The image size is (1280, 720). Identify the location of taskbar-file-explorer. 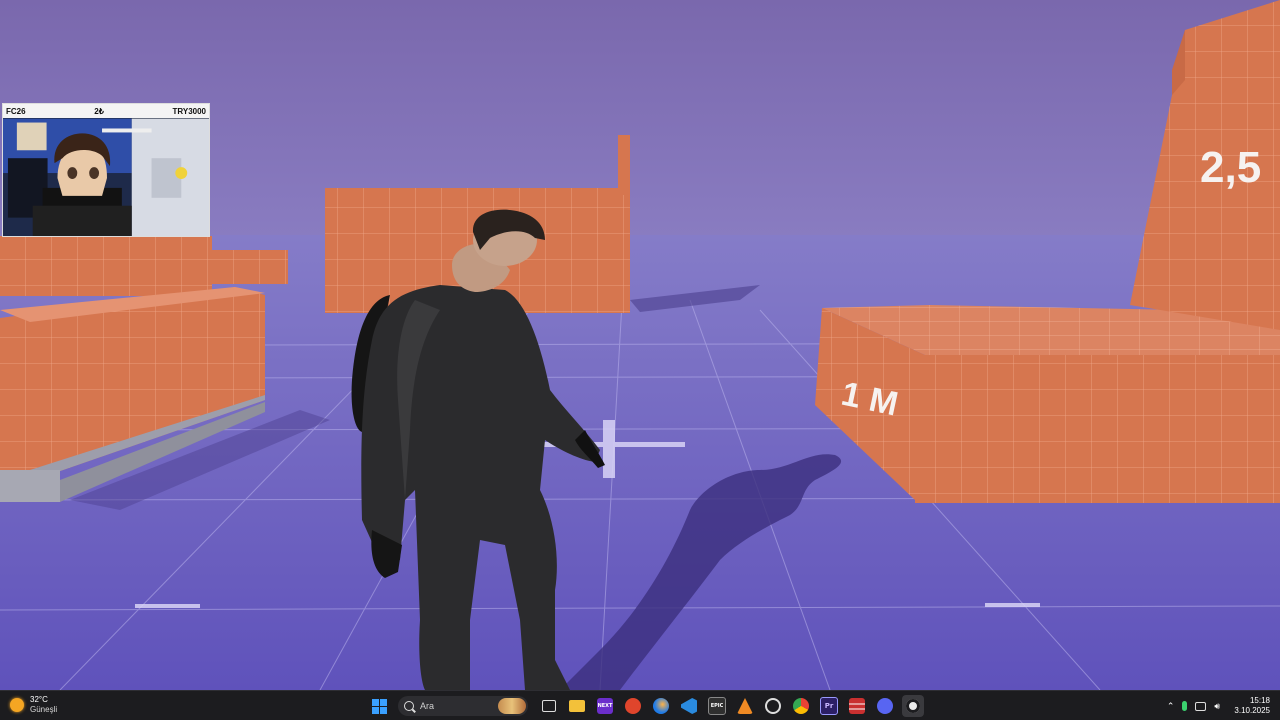
(577, 706).